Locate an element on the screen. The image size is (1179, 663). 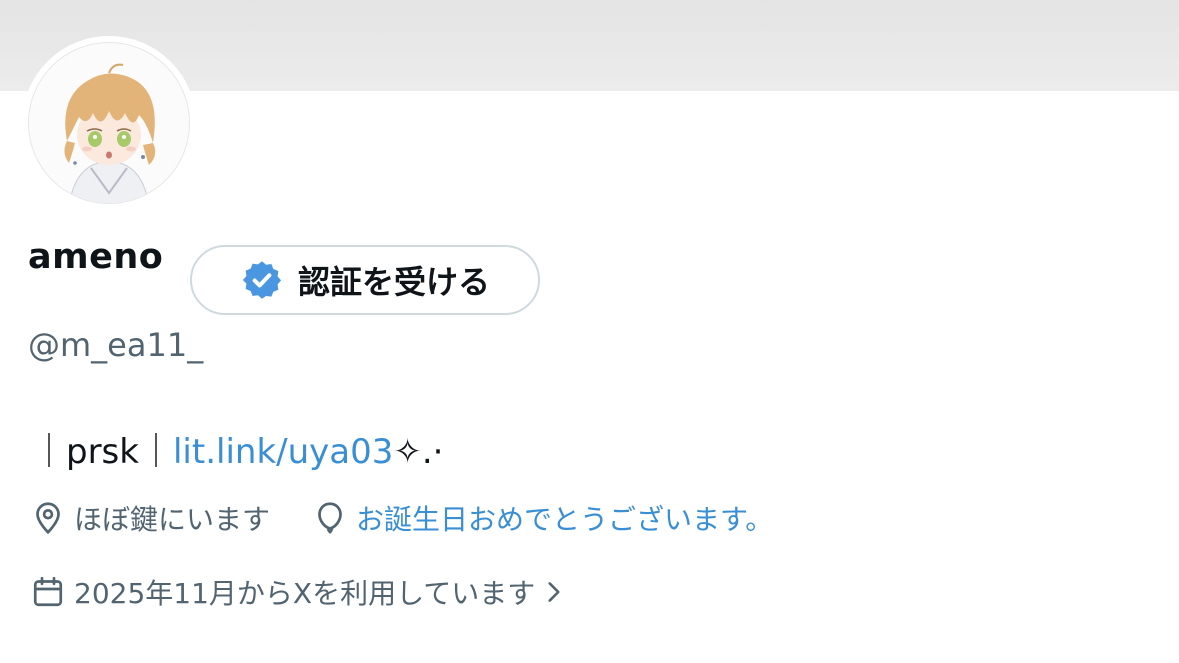
verified-badge-icon is located at coordinates (262, 280).